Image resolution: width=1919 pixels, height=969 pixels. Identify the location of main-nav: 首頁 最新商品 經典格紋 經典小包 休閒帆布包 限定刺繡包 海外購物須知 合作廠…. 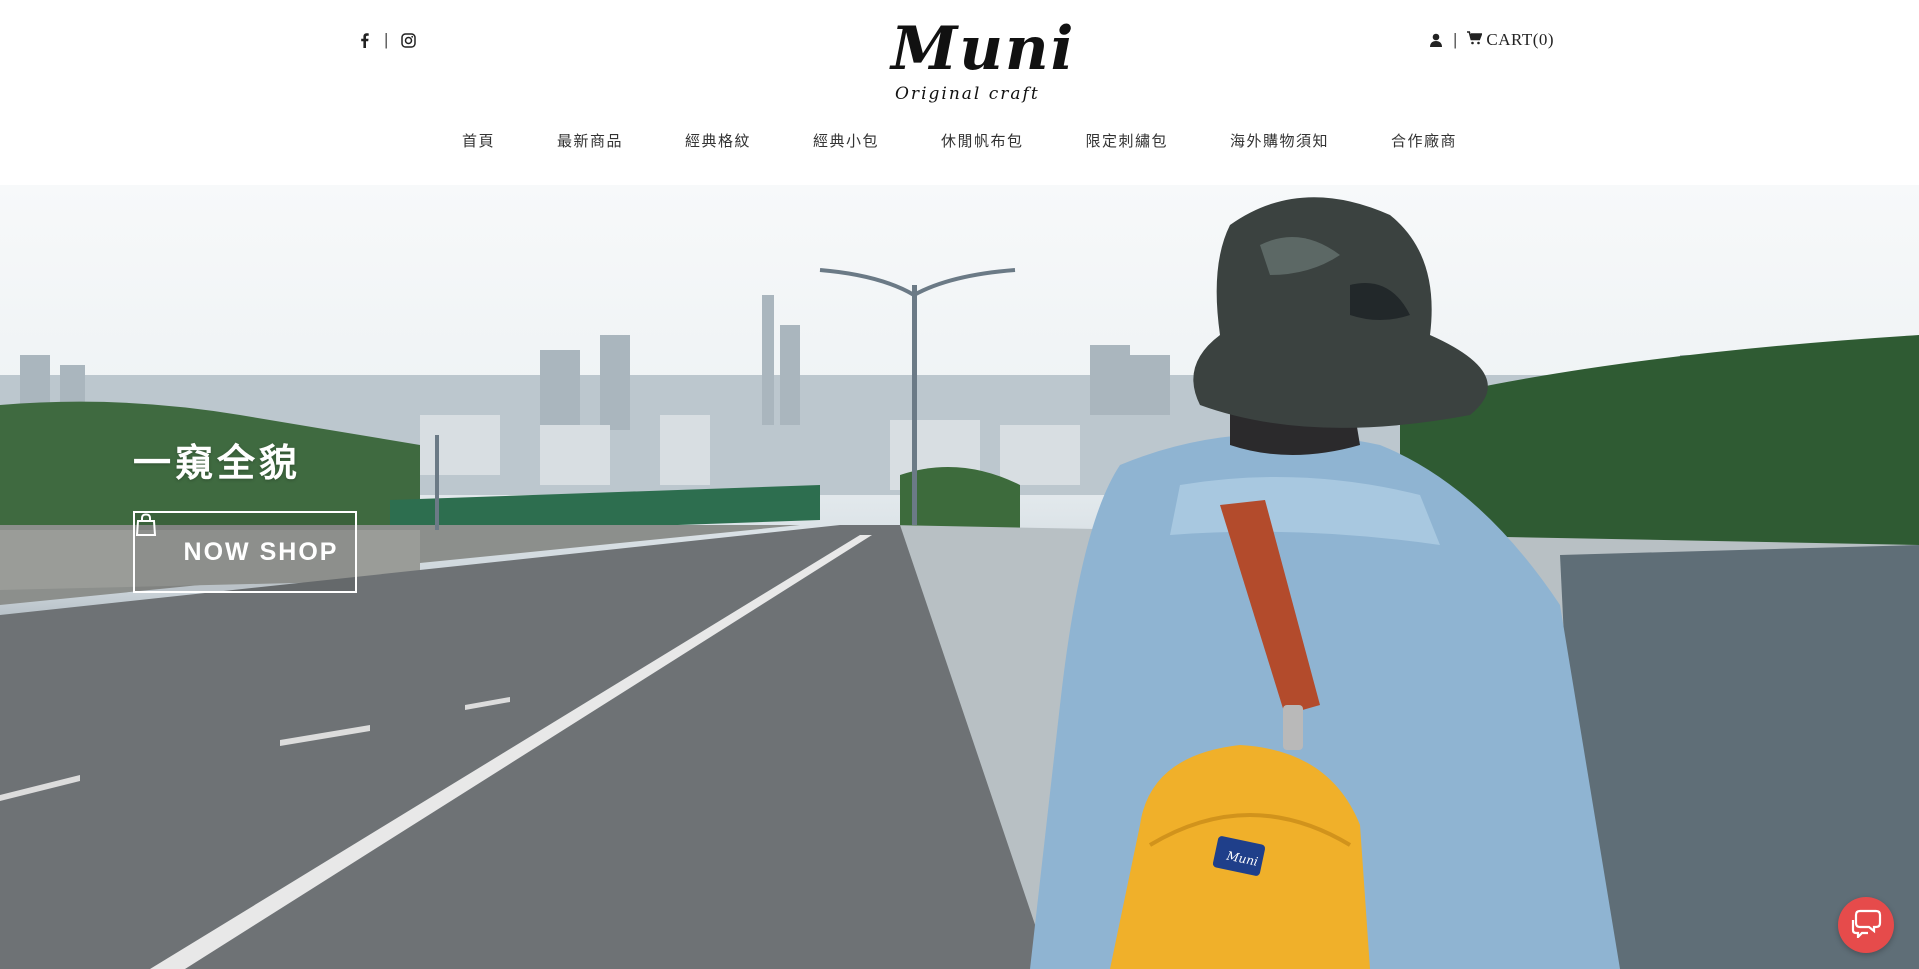
(959, 140).